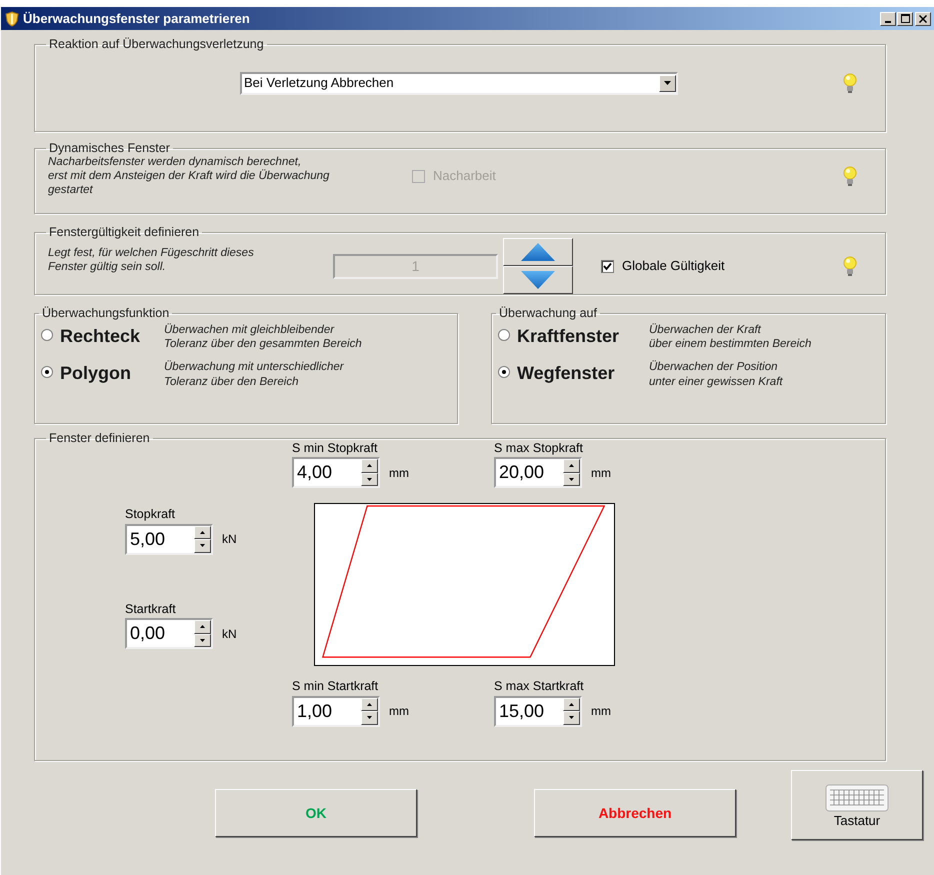  Describe the element at coordinates (99, 438) in the screenshot. I see `group-label: Fenster definieren` at that location.